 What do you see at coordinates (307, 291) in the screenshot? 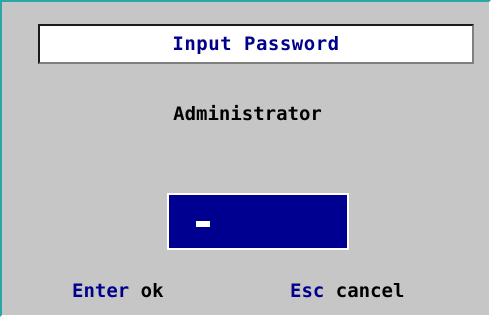
I see `esc-key-label: Esc` at bounding box center [307, 291].